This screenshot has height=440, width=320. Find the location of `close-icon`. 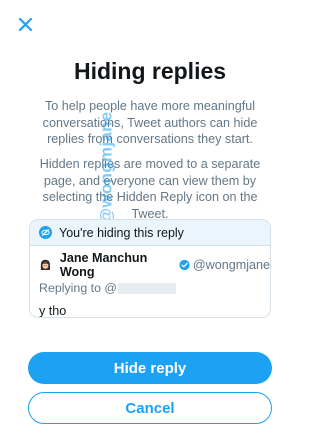

close-icon is located at coordinates (25, 24).